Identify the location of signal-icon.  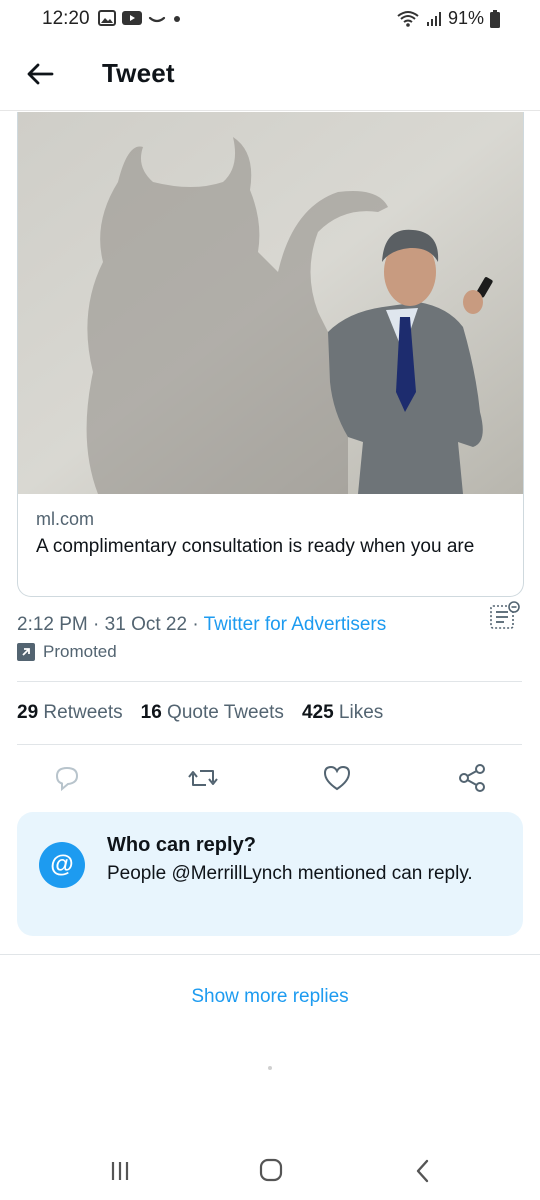
(433, 18).